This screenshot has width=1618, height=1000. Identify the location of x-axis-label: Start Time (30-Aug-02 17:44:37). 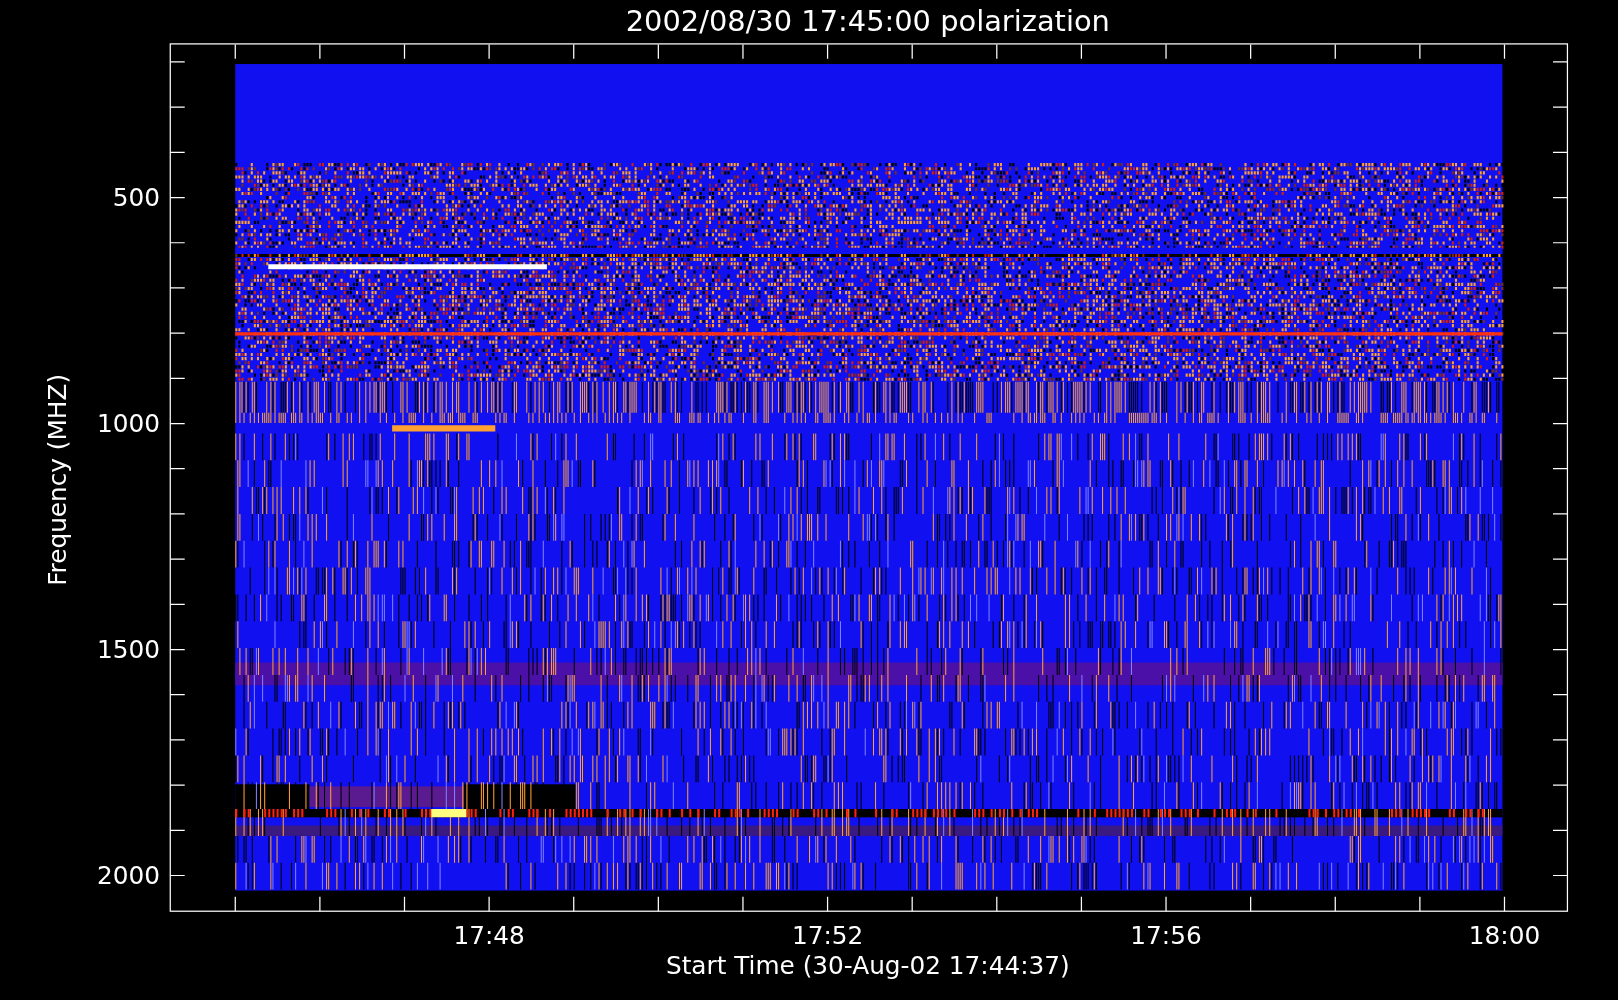
(867, 966).